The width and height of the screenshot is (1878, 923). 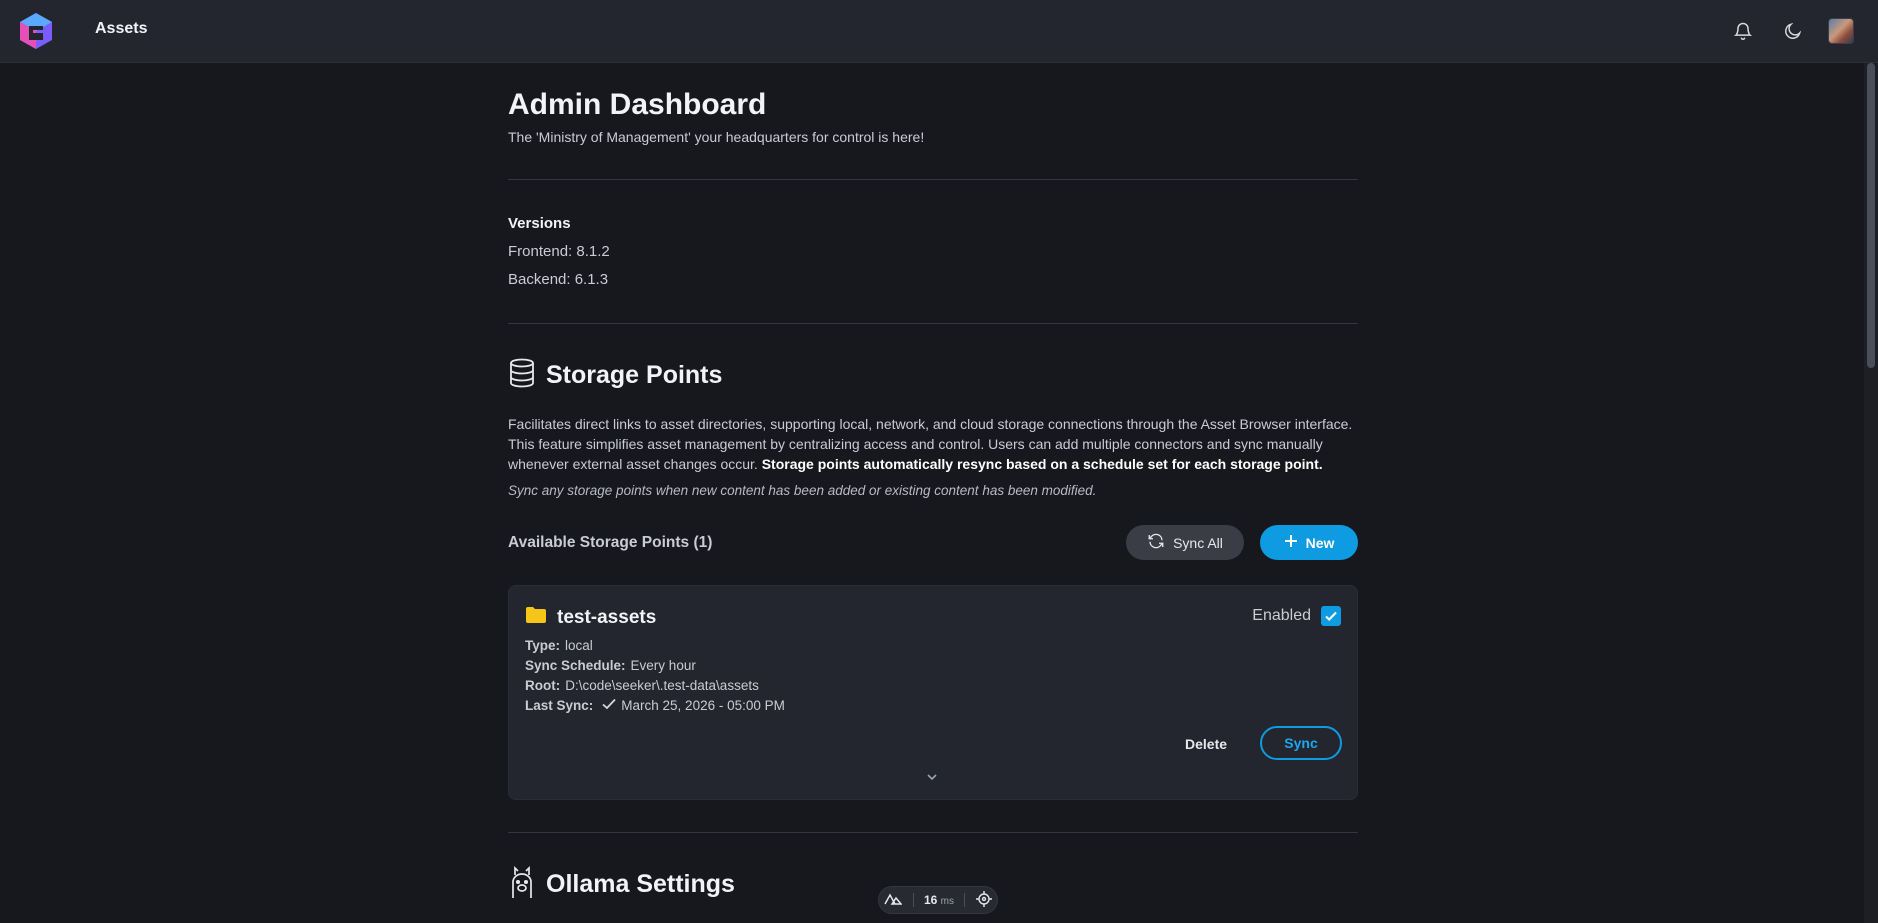 I want to click on available-storage-label: Available Storage Points (1), so click(x=610, y=542).